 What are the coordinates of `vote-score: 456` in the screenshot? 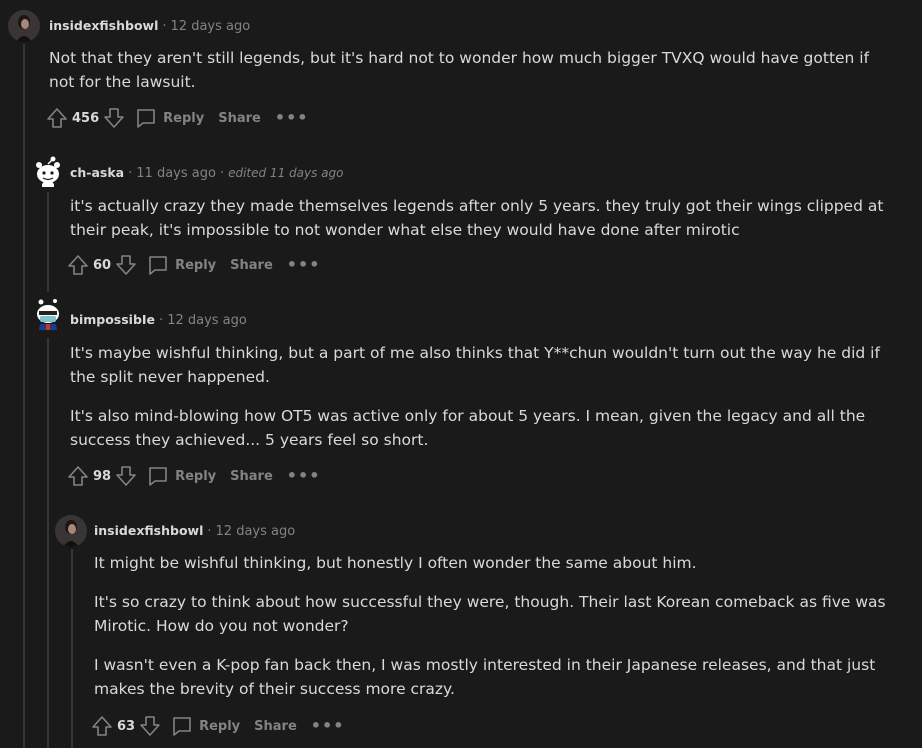 It's located at (86, 118).